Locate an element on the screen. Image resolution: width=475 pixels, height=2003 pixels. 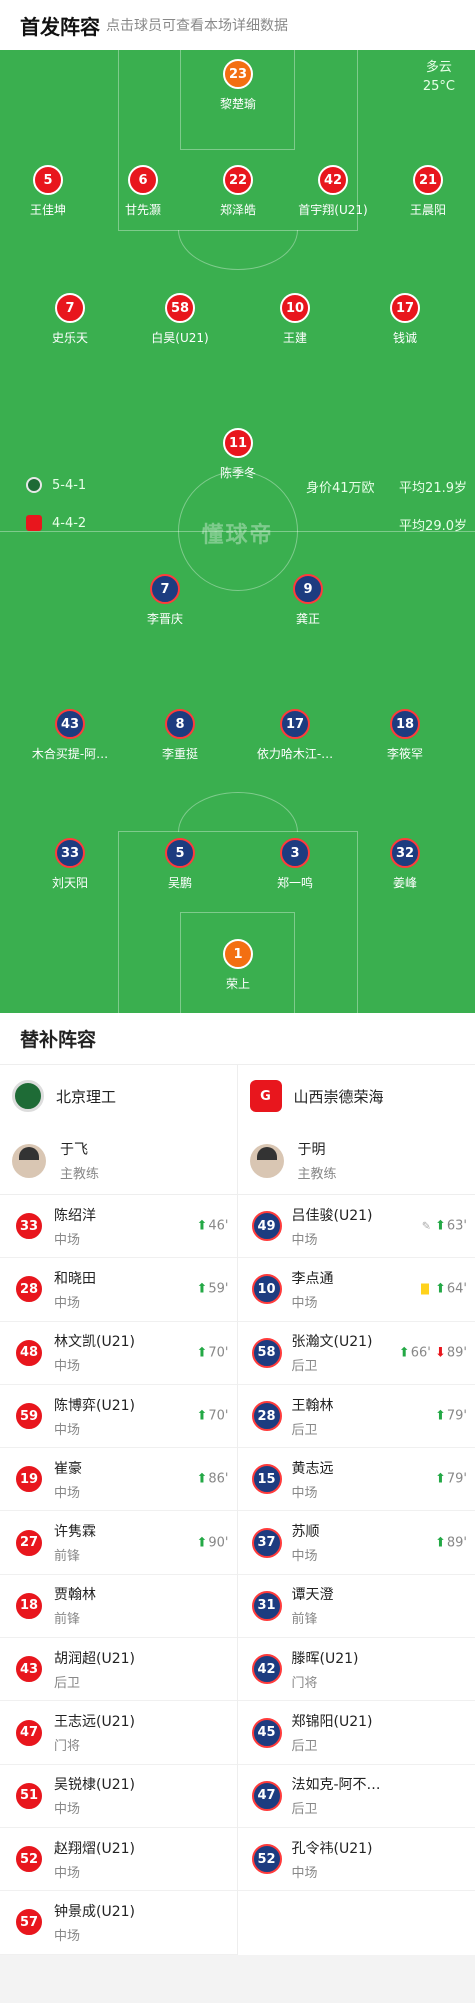
sub-player-row: 43 胡润超(U21) 后卫 is located at coordinates (118, 1670).